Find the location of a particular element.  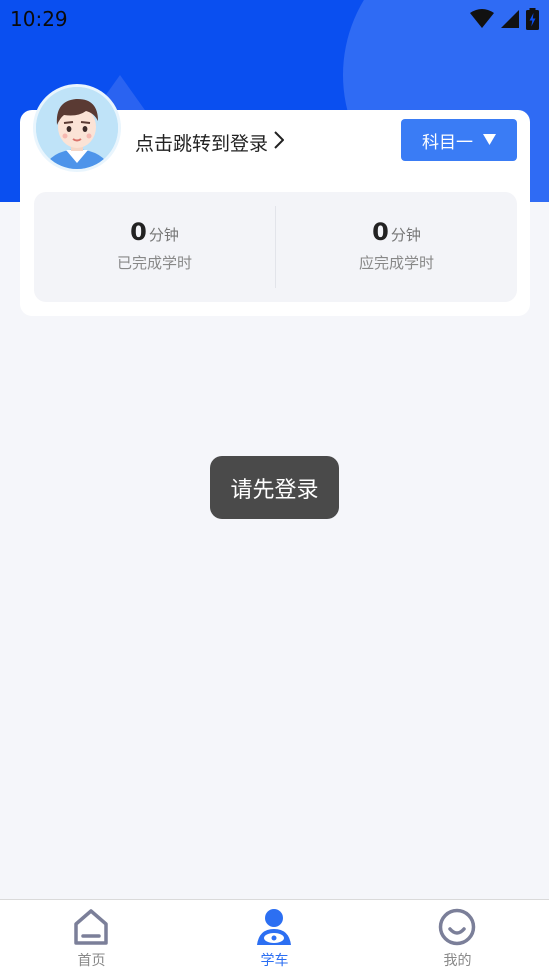

wifi-icon is located at coordinates (482, 19).